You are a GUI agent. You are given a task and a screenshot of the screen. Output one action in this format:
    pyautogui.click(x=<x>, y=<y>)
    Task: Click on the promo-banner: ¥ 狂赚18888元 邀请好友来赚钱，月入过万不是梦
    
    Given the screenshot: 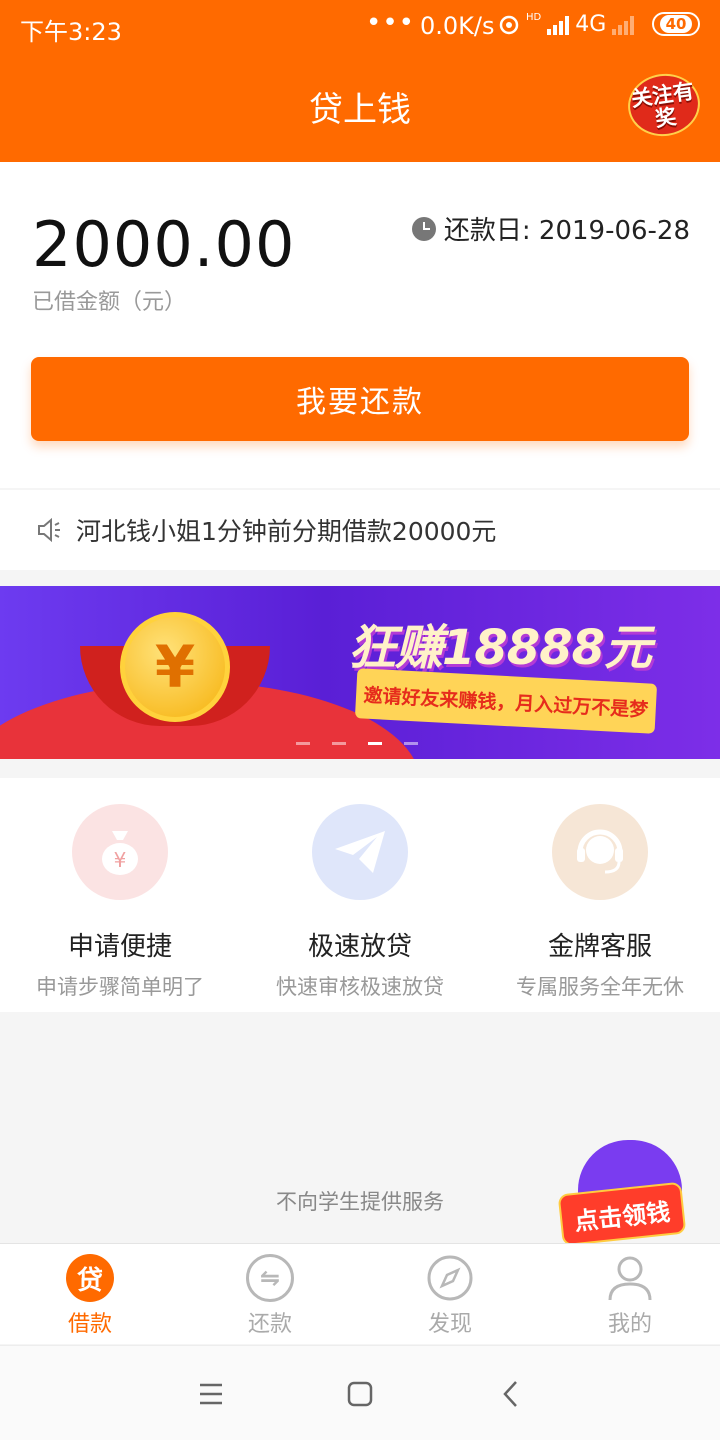 What is the action you would take?
    pyautogui.click(x=360, y=672)
    